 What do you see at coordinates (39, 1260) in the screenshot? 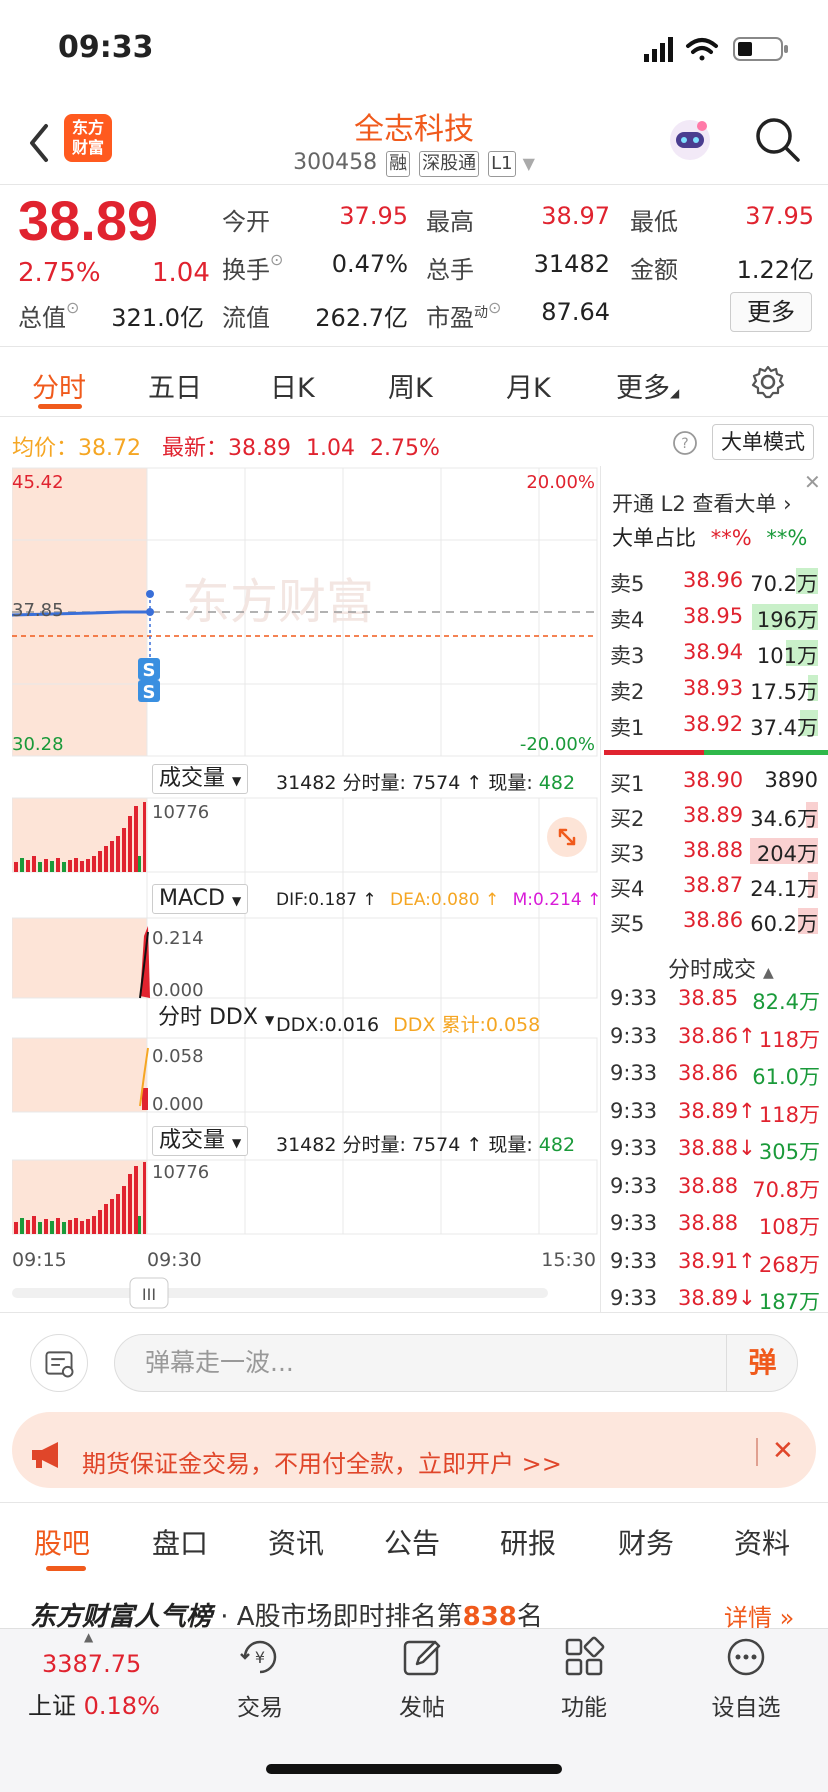
I see `time-label-start: 09:15` at bounding box center [39, 1260].